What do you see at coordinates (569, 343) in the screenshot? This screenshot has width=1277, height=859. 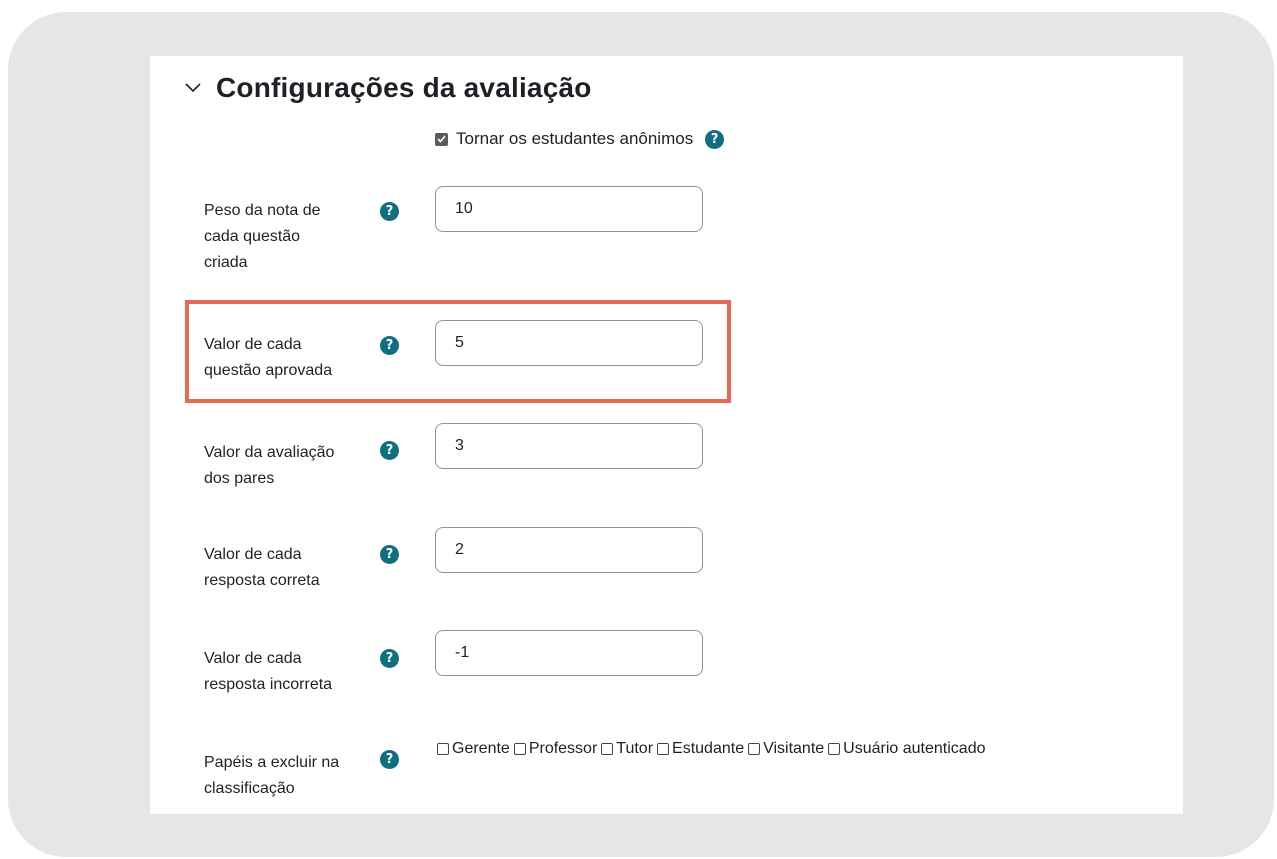 I see `approved-question-value-input: 5` at bounding box center [569, 343].